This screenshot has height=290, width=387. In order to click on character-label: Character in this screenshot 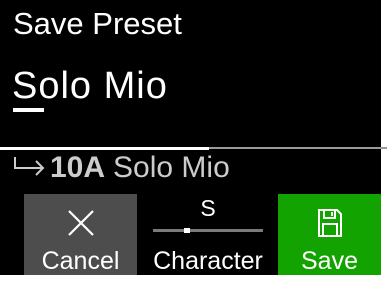, I will do `click(208, 261)`.